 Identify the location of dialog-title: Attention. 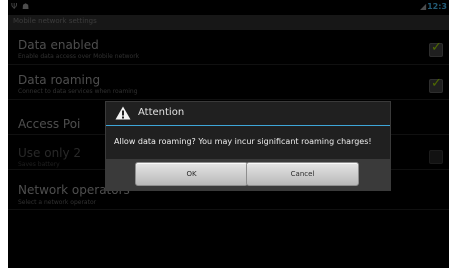
(161, 112).